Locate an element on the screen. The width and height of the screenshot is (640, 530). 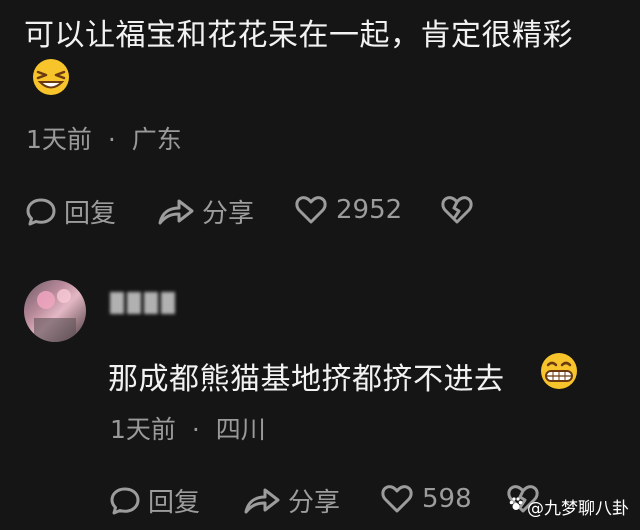
comment-1-text: 可以让福宝和花花呆在一起，肯定很精彩 is located at coordinates (298, 35).